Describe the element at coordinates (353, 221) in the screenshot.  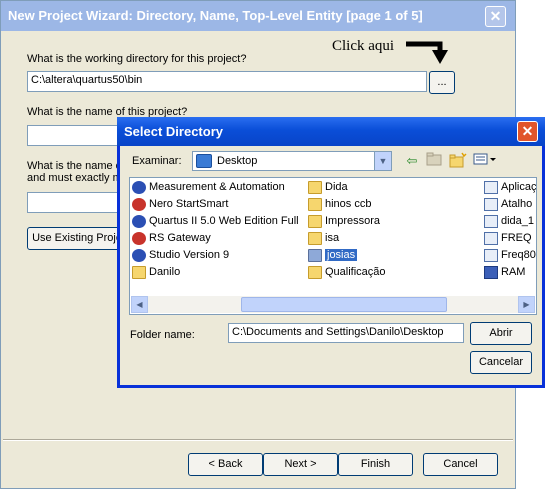
I see `list-item-label: Impressora` at that location.